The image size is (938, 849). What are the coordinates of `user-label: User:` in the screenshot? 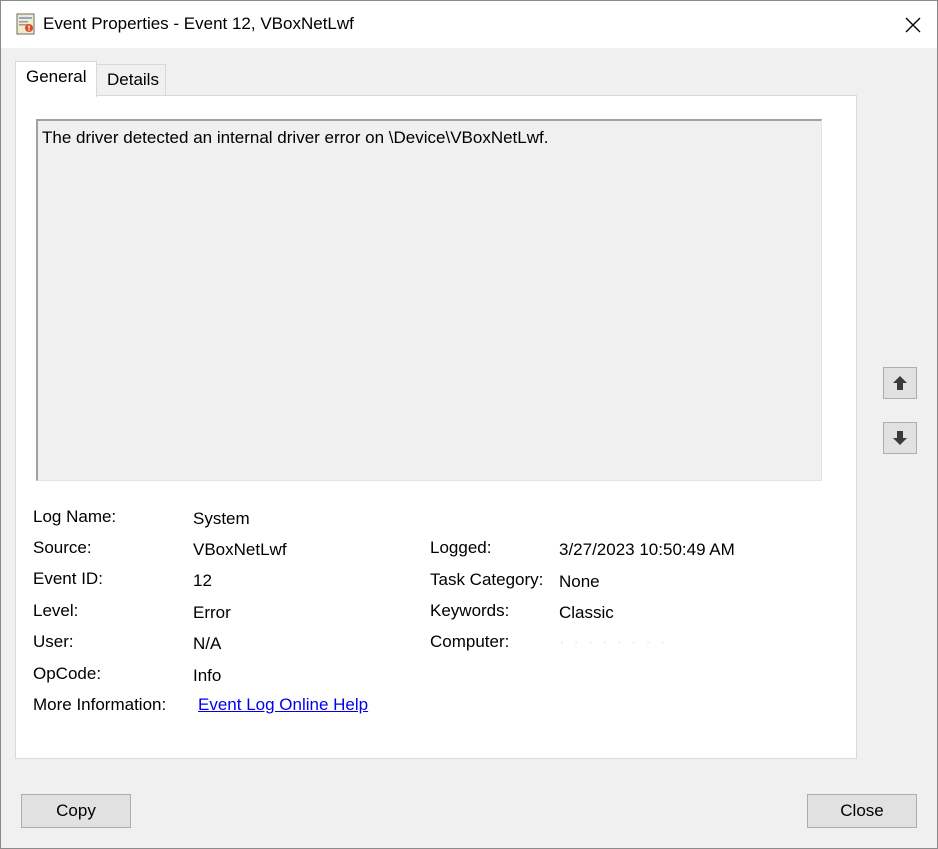 It's located at (53, 641).